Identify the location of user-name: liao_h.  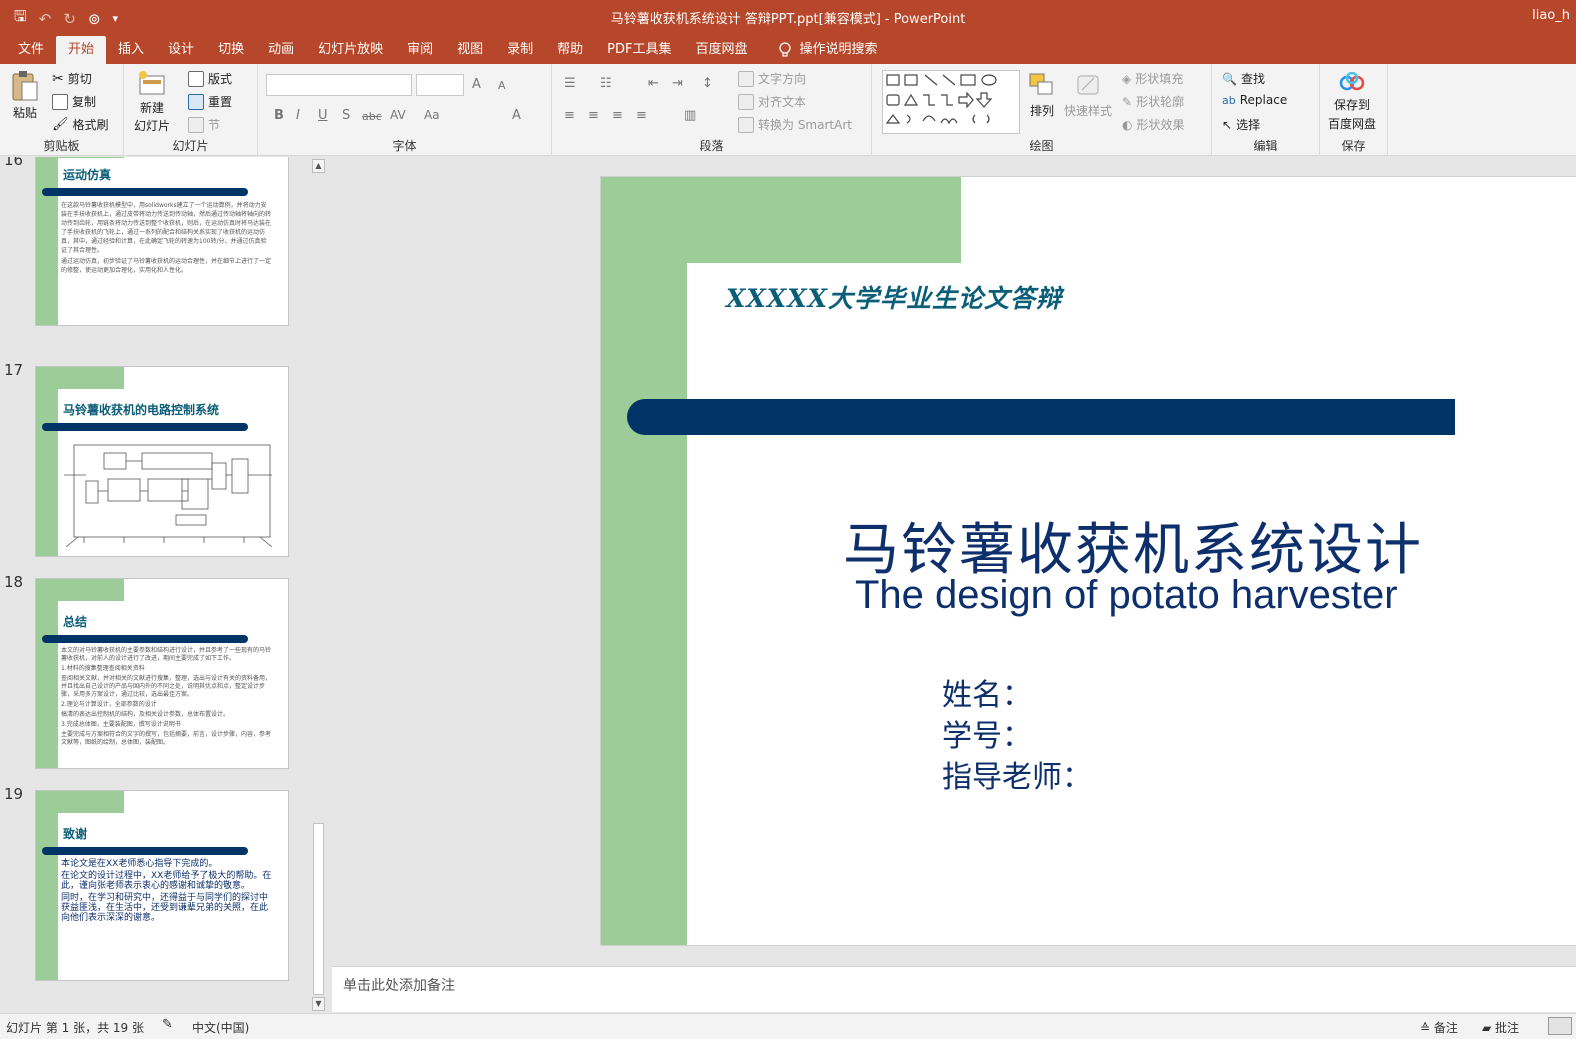
(1551, 15).